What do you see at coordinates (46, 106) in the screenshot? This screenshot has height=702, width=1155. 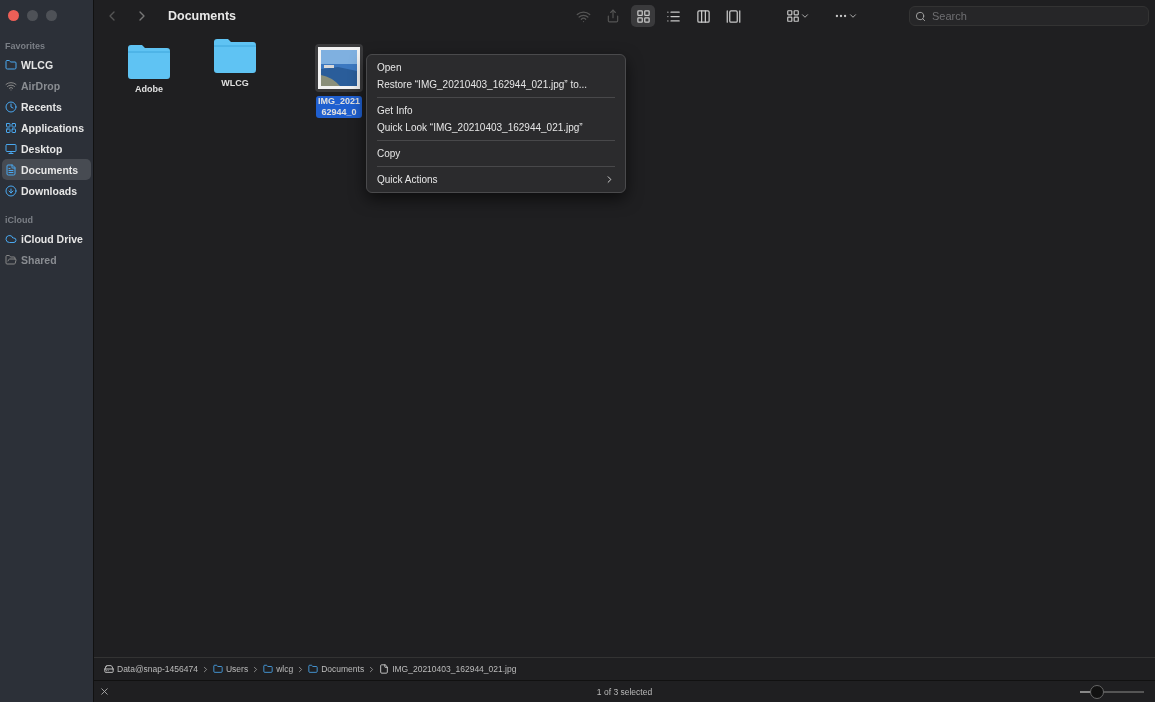 I see `sidebar-item: Recents` at bounding box center [46, 106].